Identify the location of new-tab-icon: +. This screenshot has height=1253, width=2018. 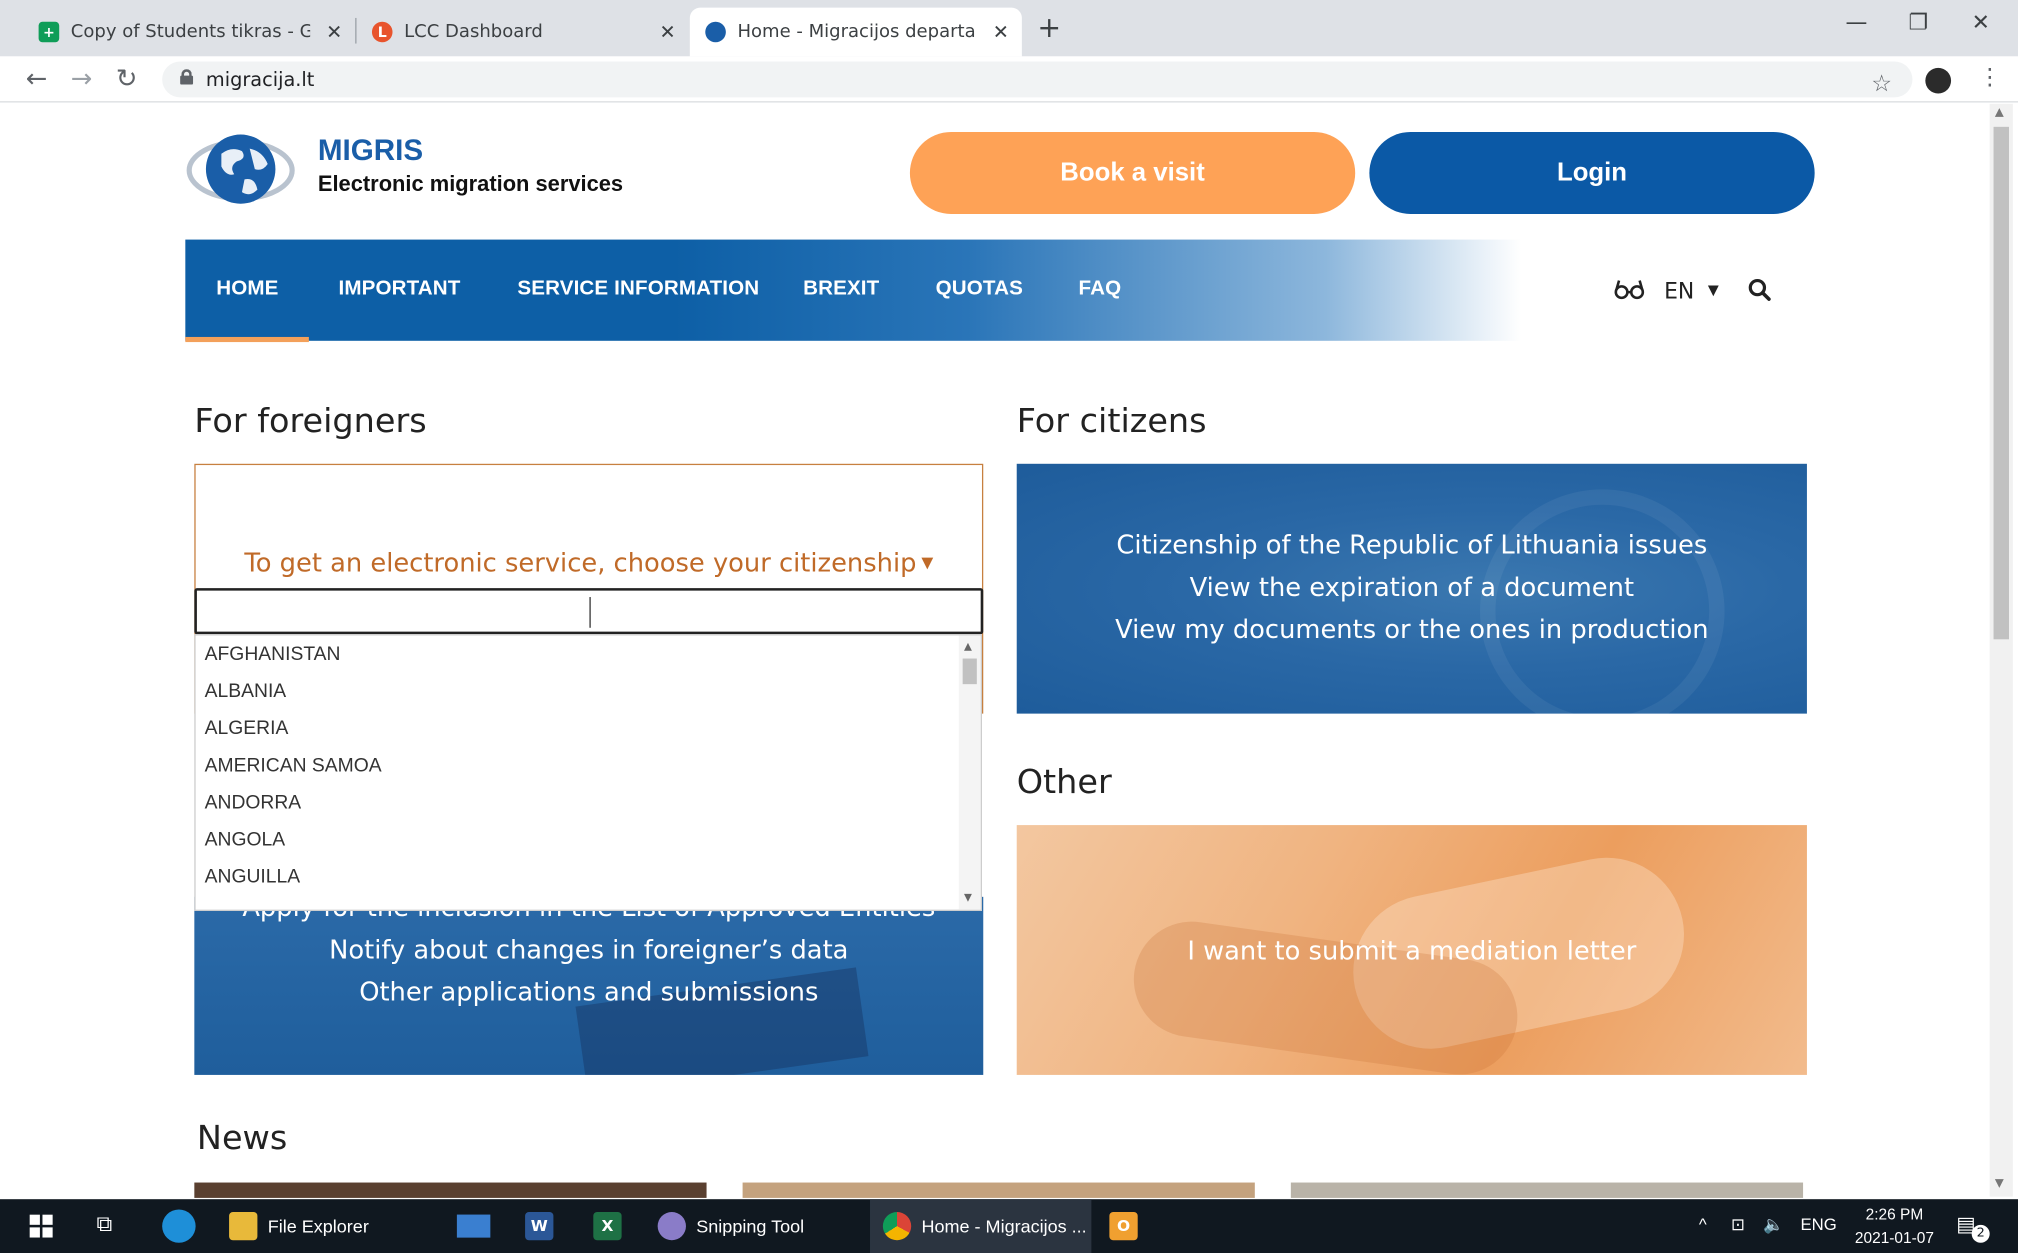
(1049, 29).